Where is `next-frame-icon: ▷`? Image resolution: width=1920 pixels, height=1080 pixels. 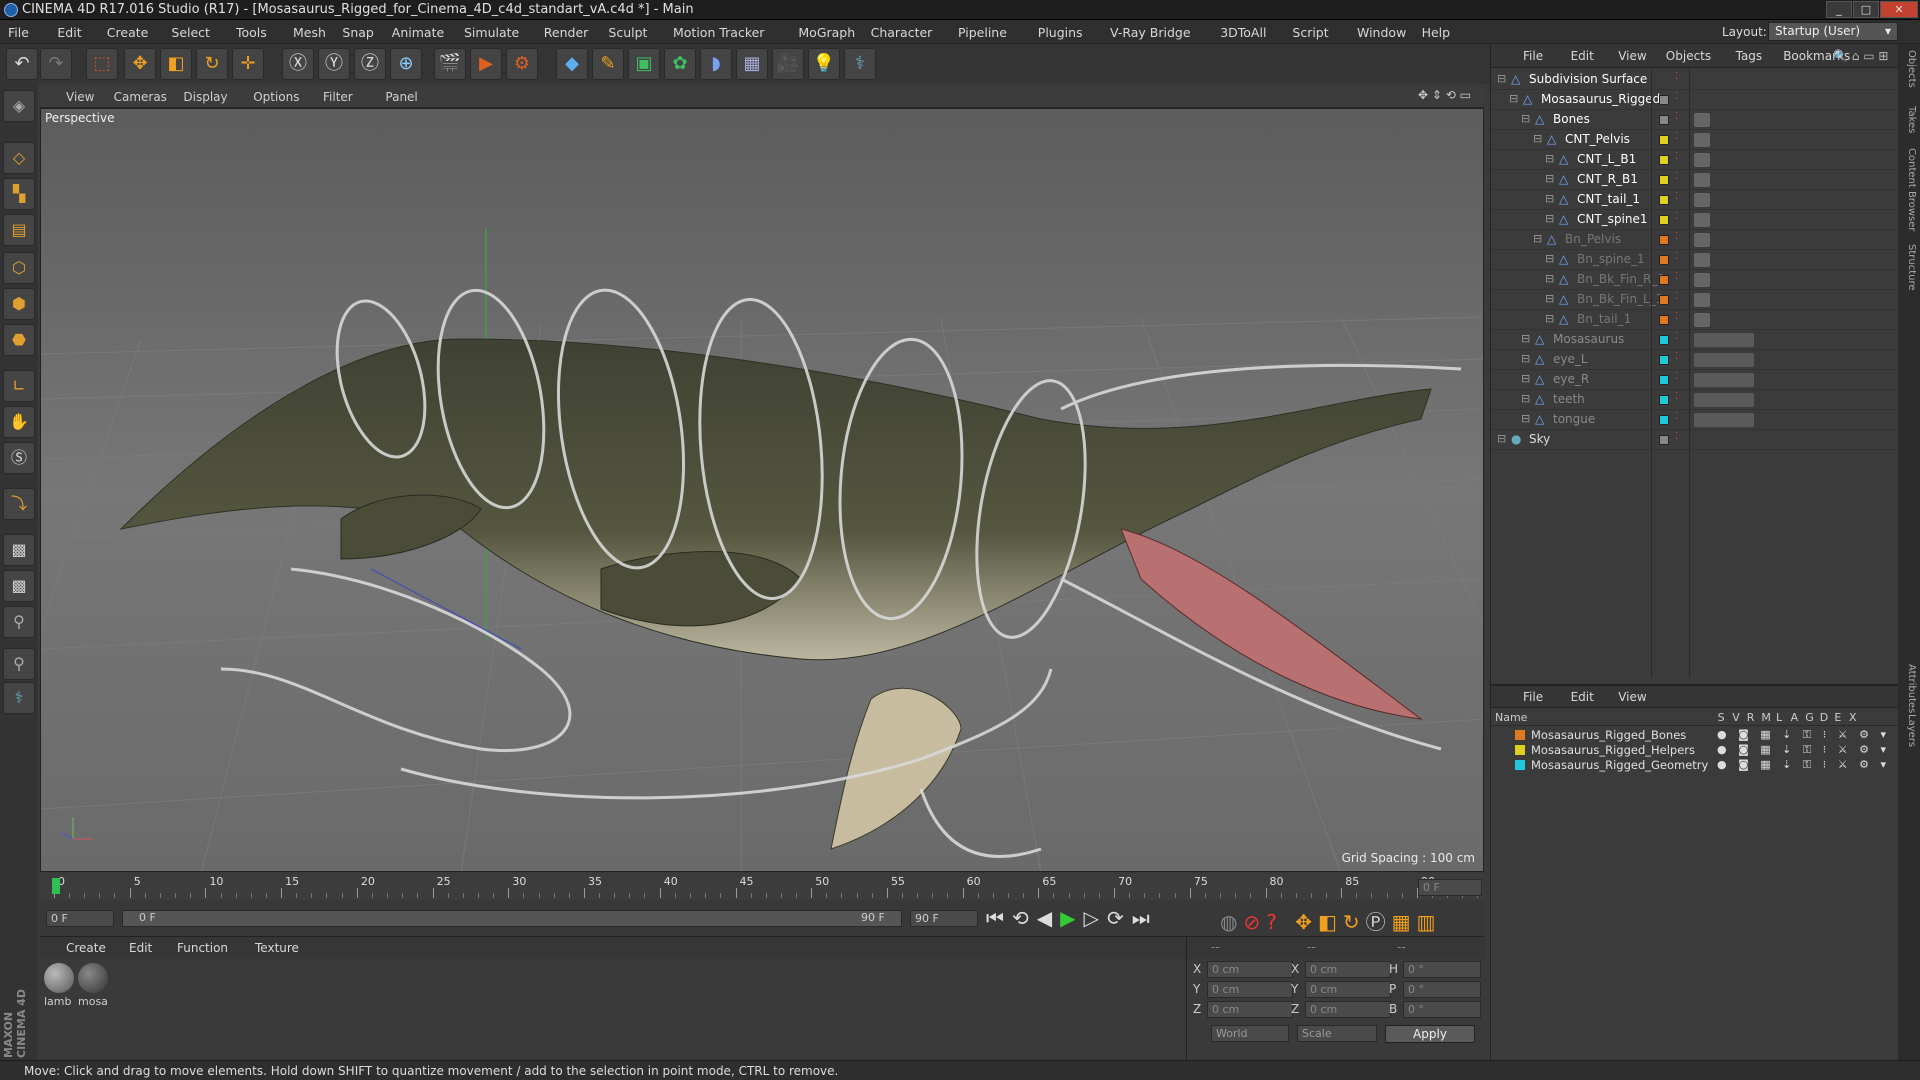
next-frame-icon: ▷ is located at coordinates (1095, 918).